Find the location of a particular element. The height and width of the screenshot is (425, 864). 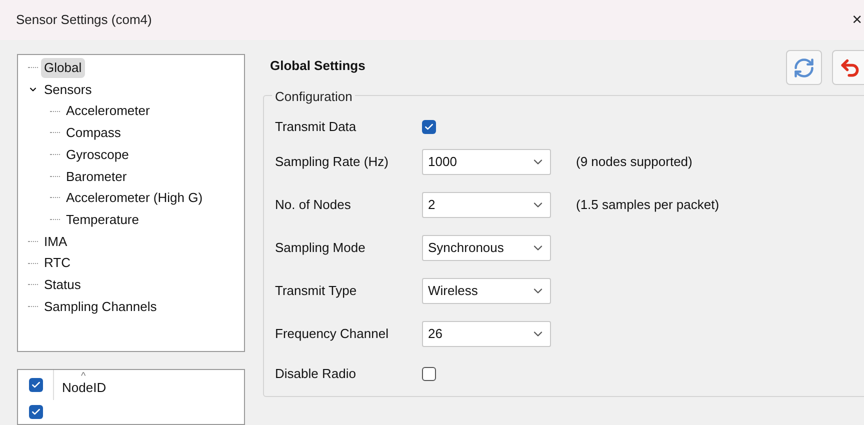

tree-item: Temperature is located at coordinates (102, 220).